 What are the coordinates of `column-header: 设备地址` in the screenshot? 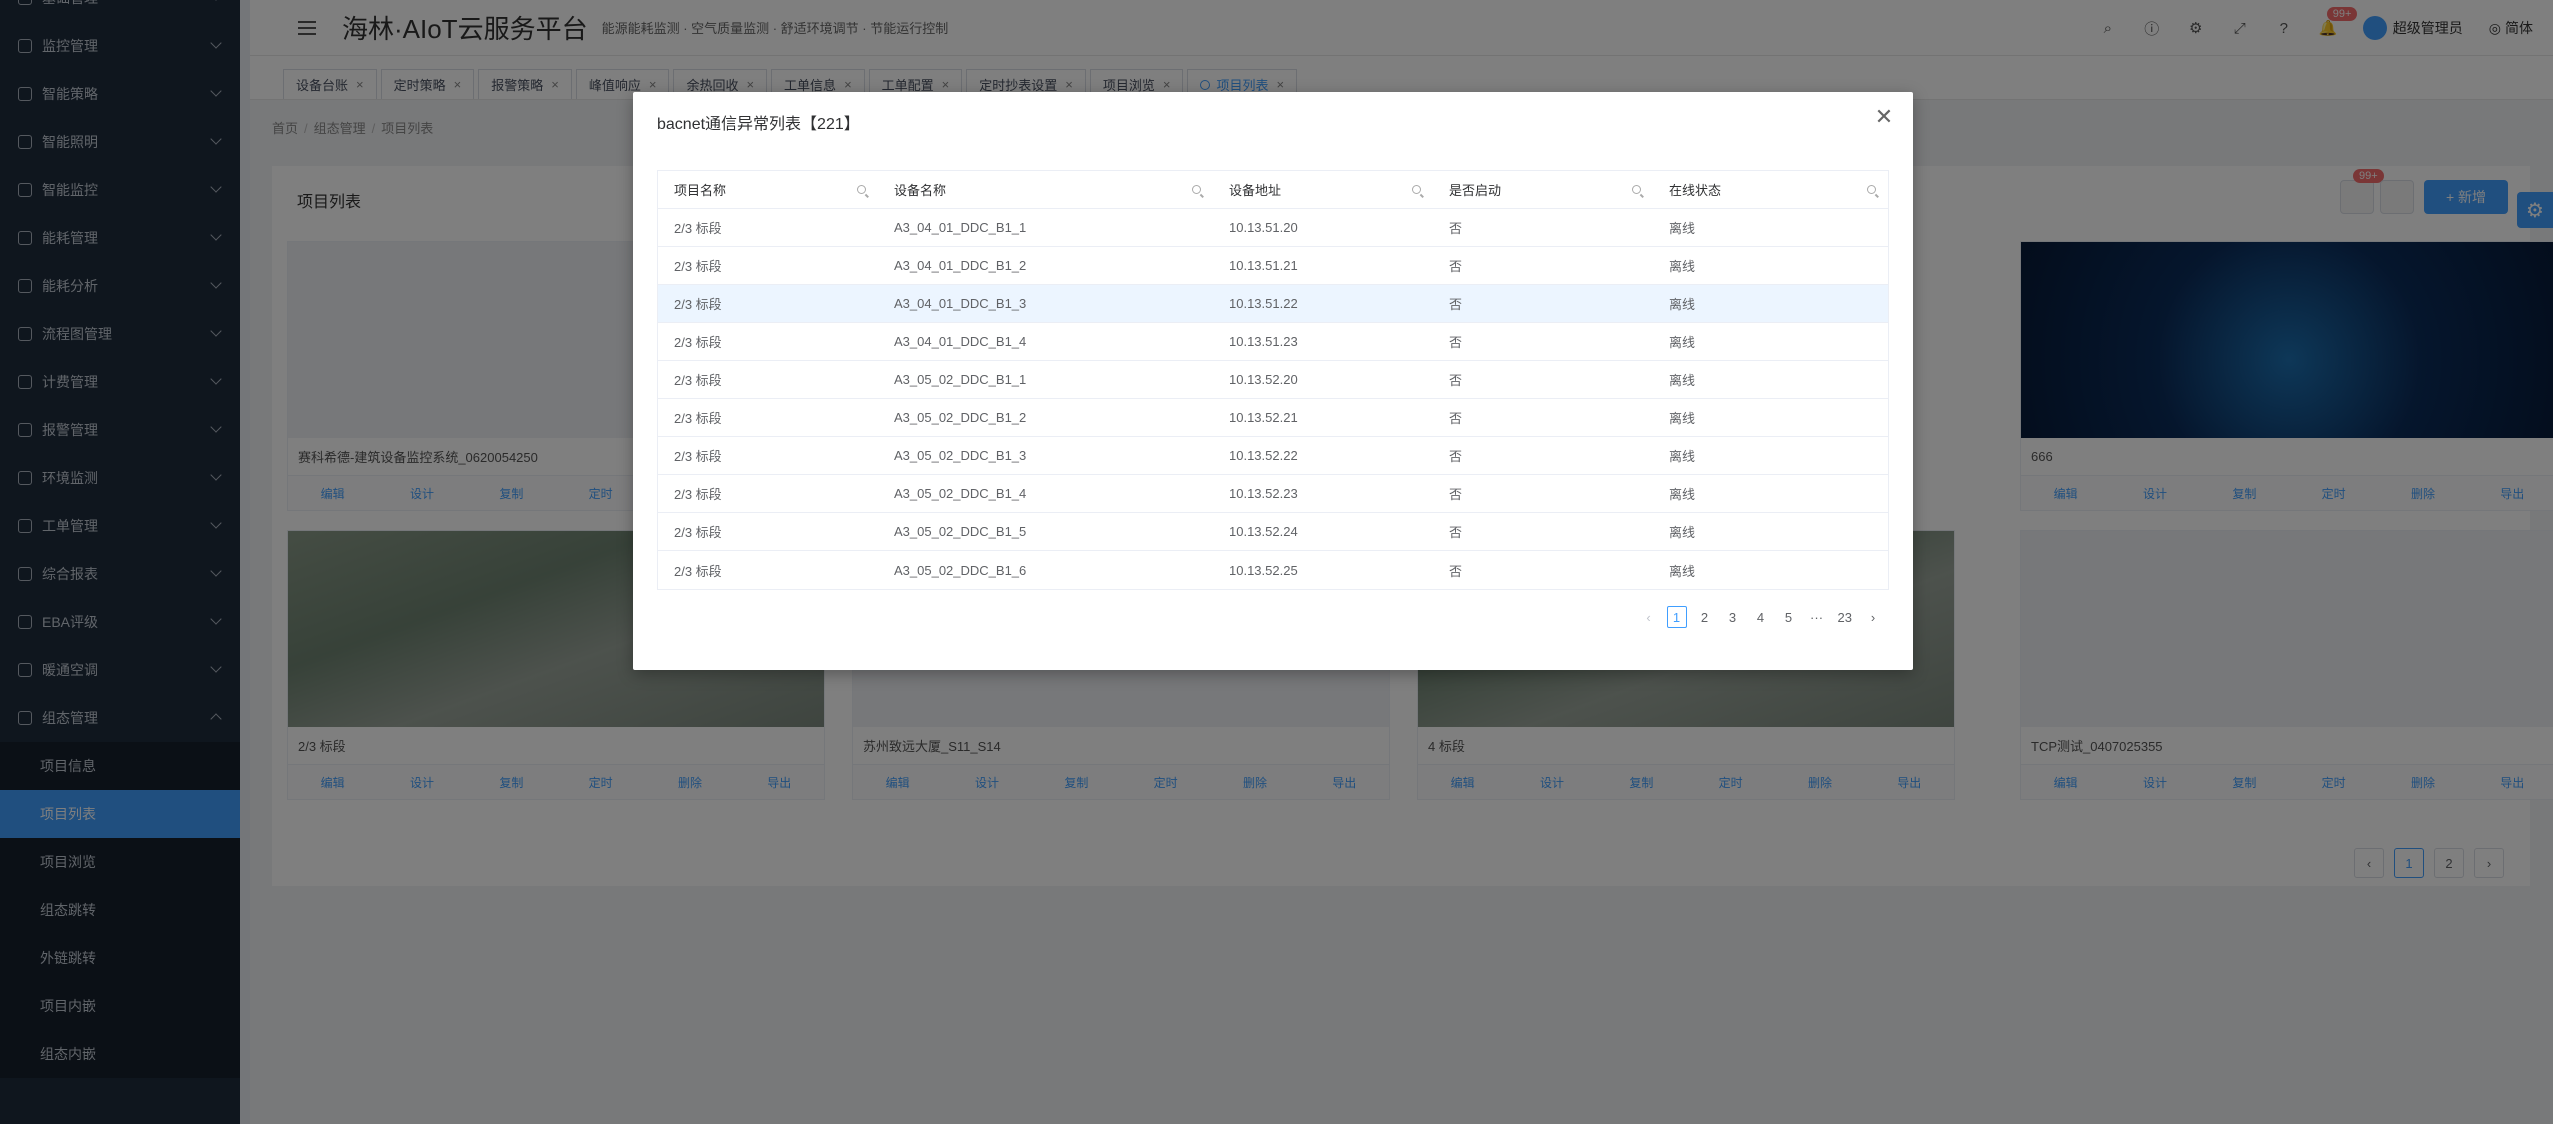 It's located at (1323, 190).